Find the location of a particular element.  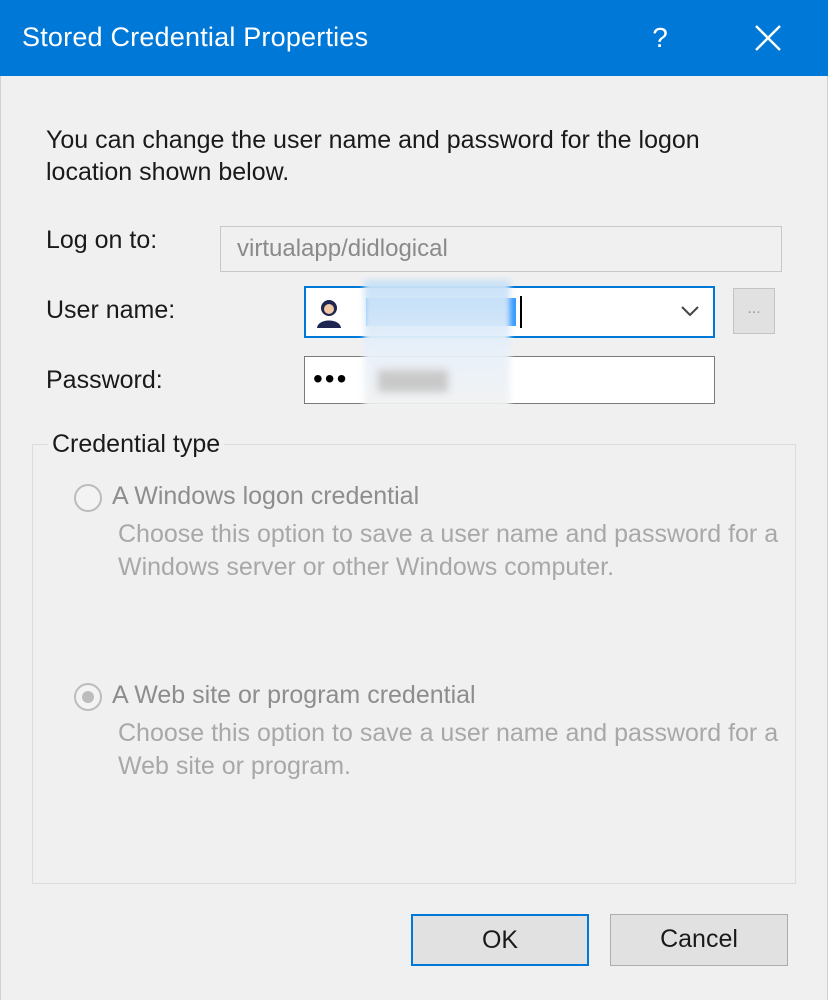

windows-credential-label: A Windows logon credential is located at coordinates (265, 496).